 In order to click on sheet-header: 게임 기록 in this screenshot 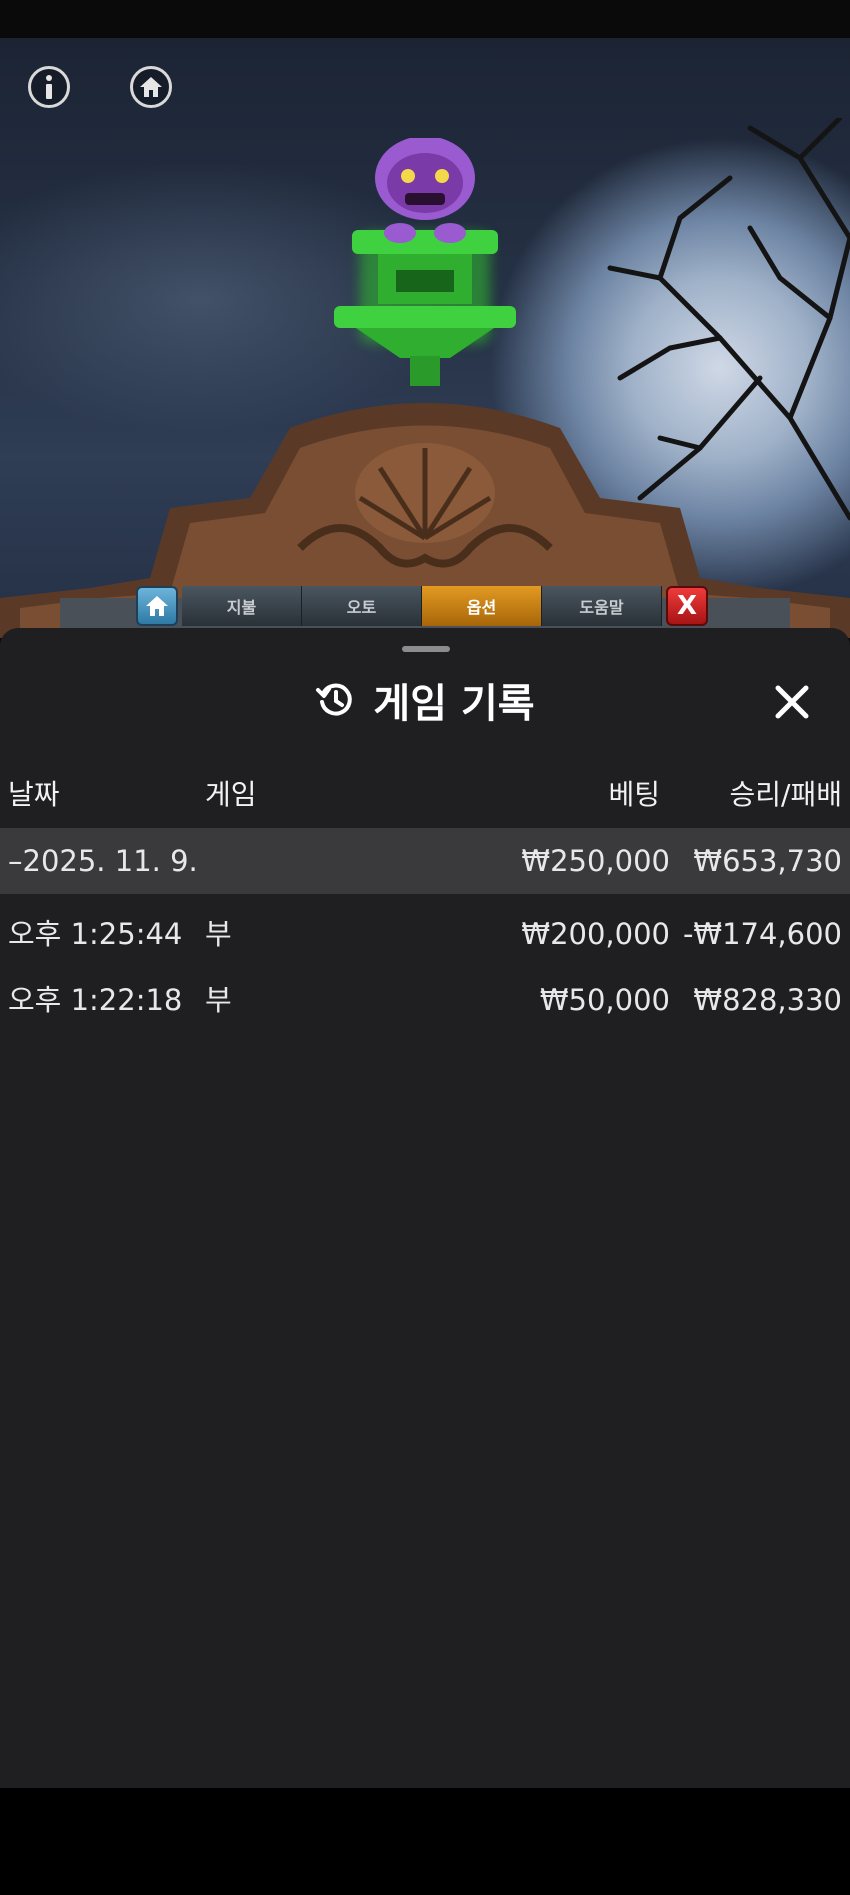, I will do `click(425, 700)`.